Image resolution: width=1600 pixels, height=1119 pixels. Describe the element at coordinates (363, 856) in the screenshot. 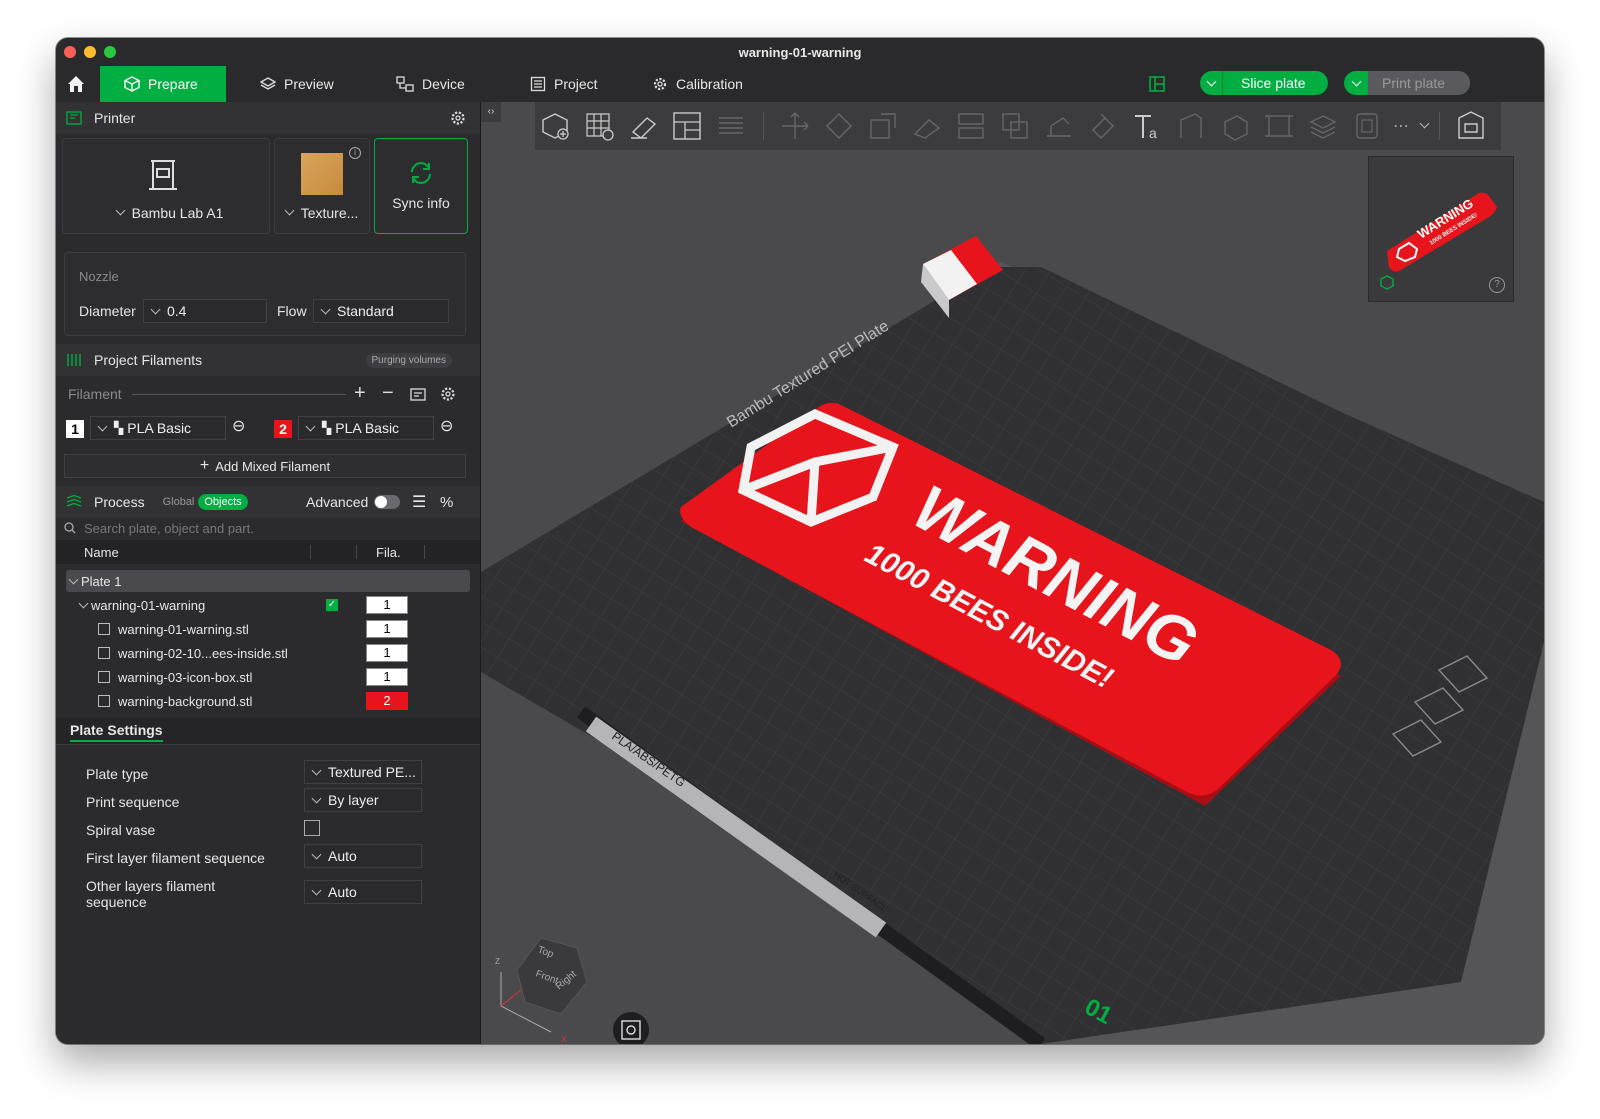

I see `first-layer-select: Auto` at that location.